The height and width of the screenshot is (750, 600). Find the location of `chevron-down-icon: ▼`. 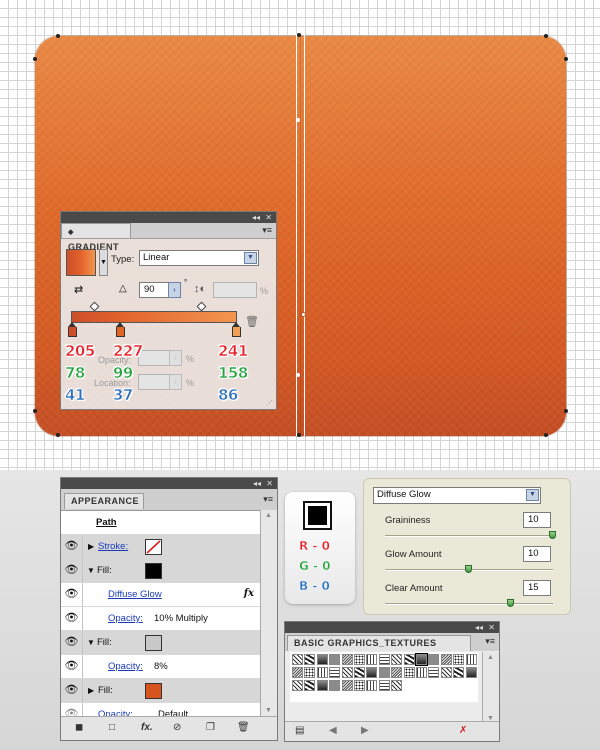

chevron-down-icon: ▼ is located at coordinates (532, 495).